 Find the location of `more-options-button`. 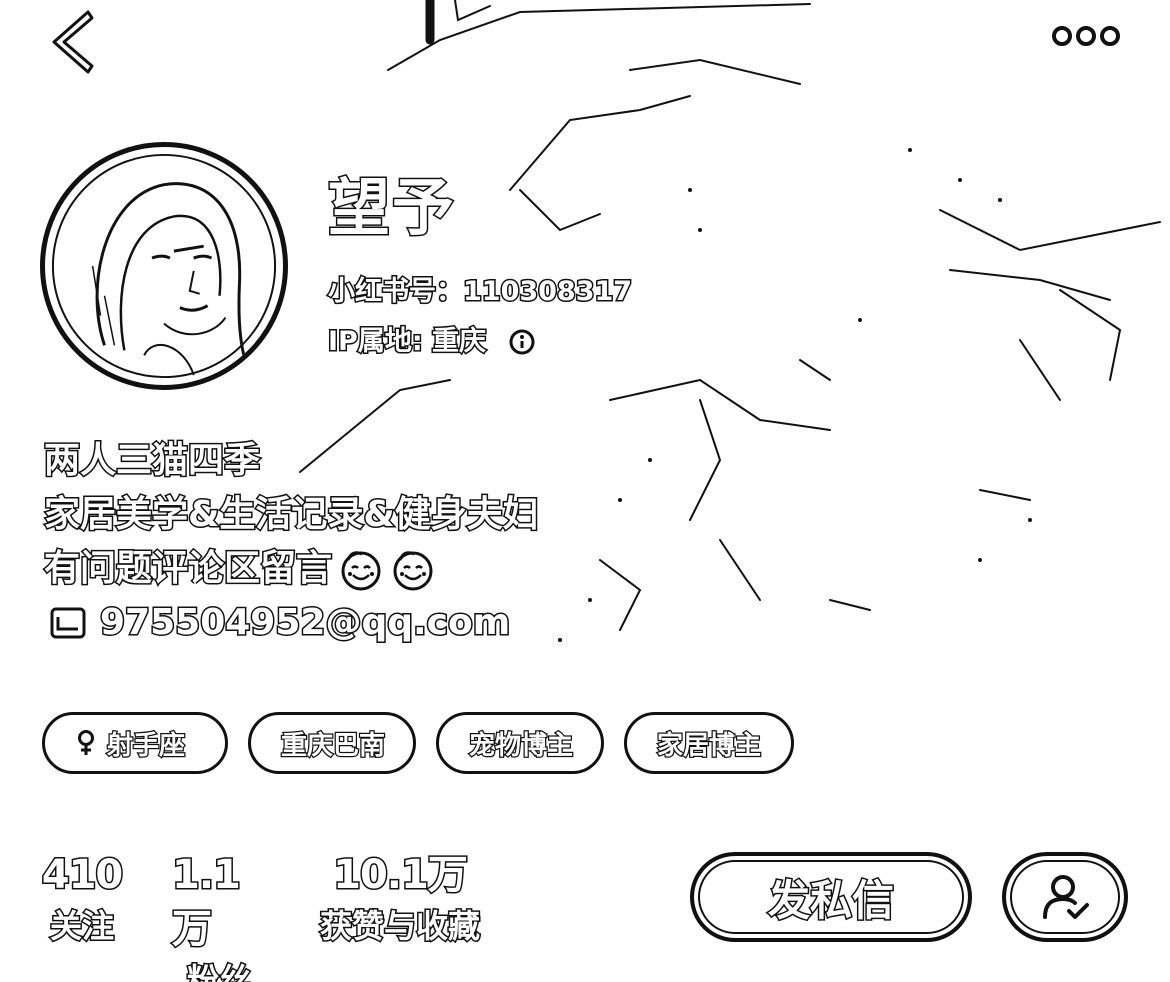

more-options-button is located at coordinates (1084, 36).